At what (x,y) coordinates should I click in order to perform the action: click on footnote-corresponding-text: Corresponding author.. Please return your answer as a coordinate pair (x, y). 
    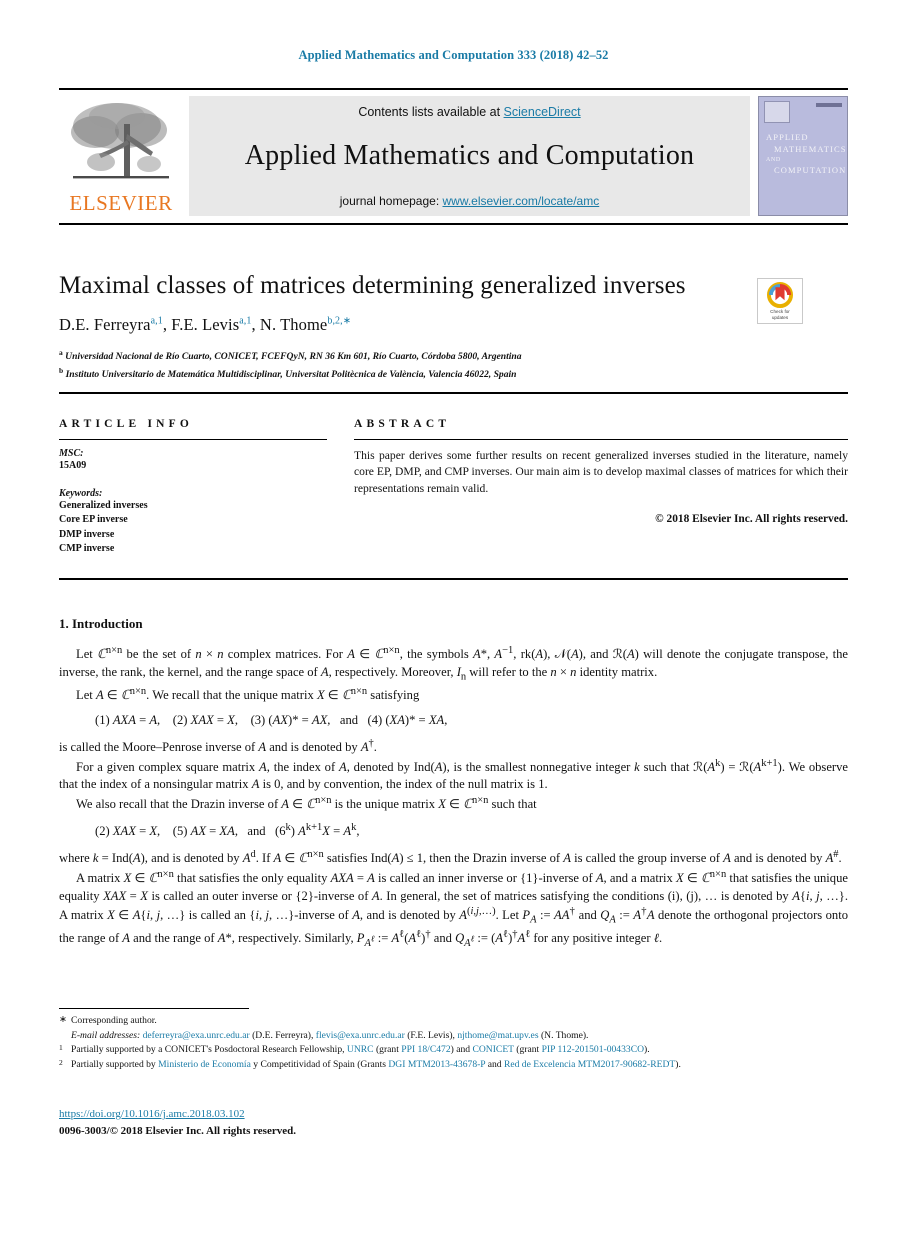
    Looking at the image, I should click on (114, 1020).